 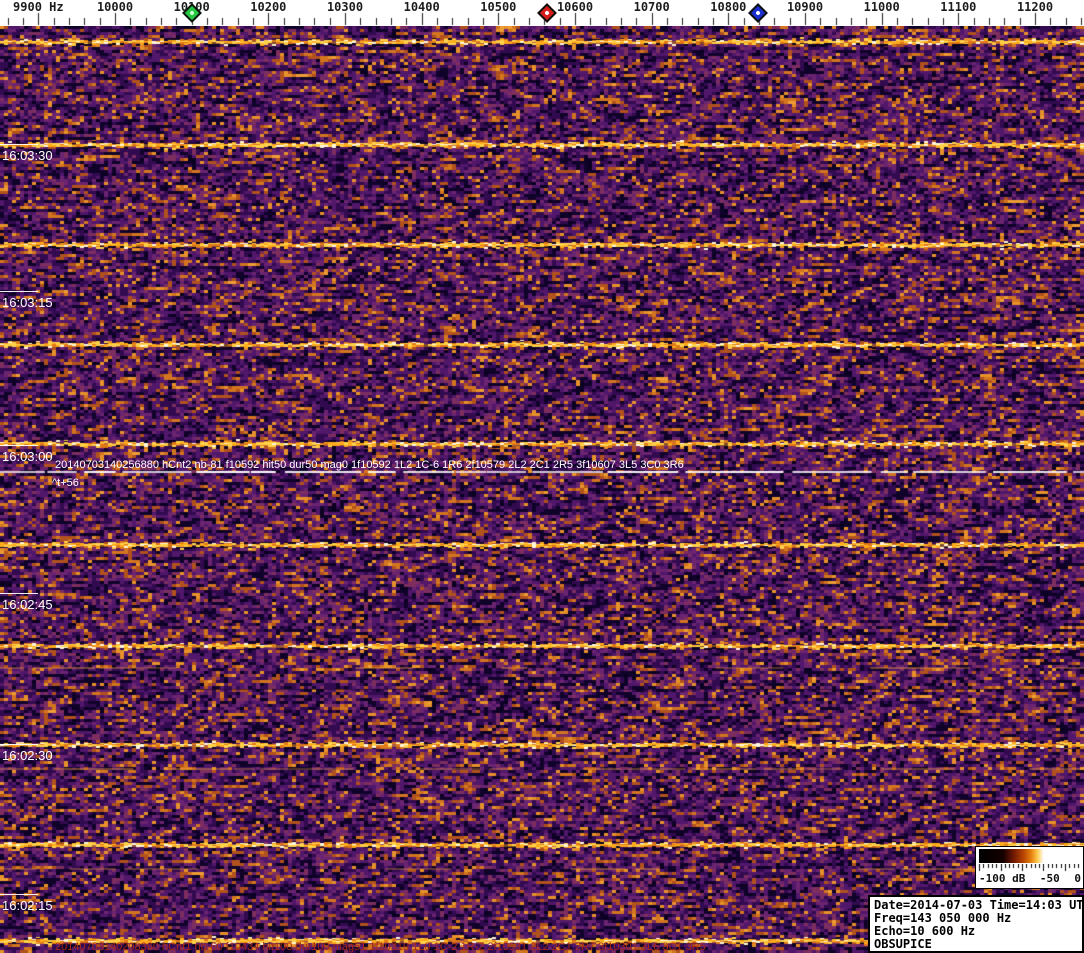 What do you see at coordinates (1029, 856) in the screenshot?
I see `color-gradient-bar` at bounding box center [1029, 856].